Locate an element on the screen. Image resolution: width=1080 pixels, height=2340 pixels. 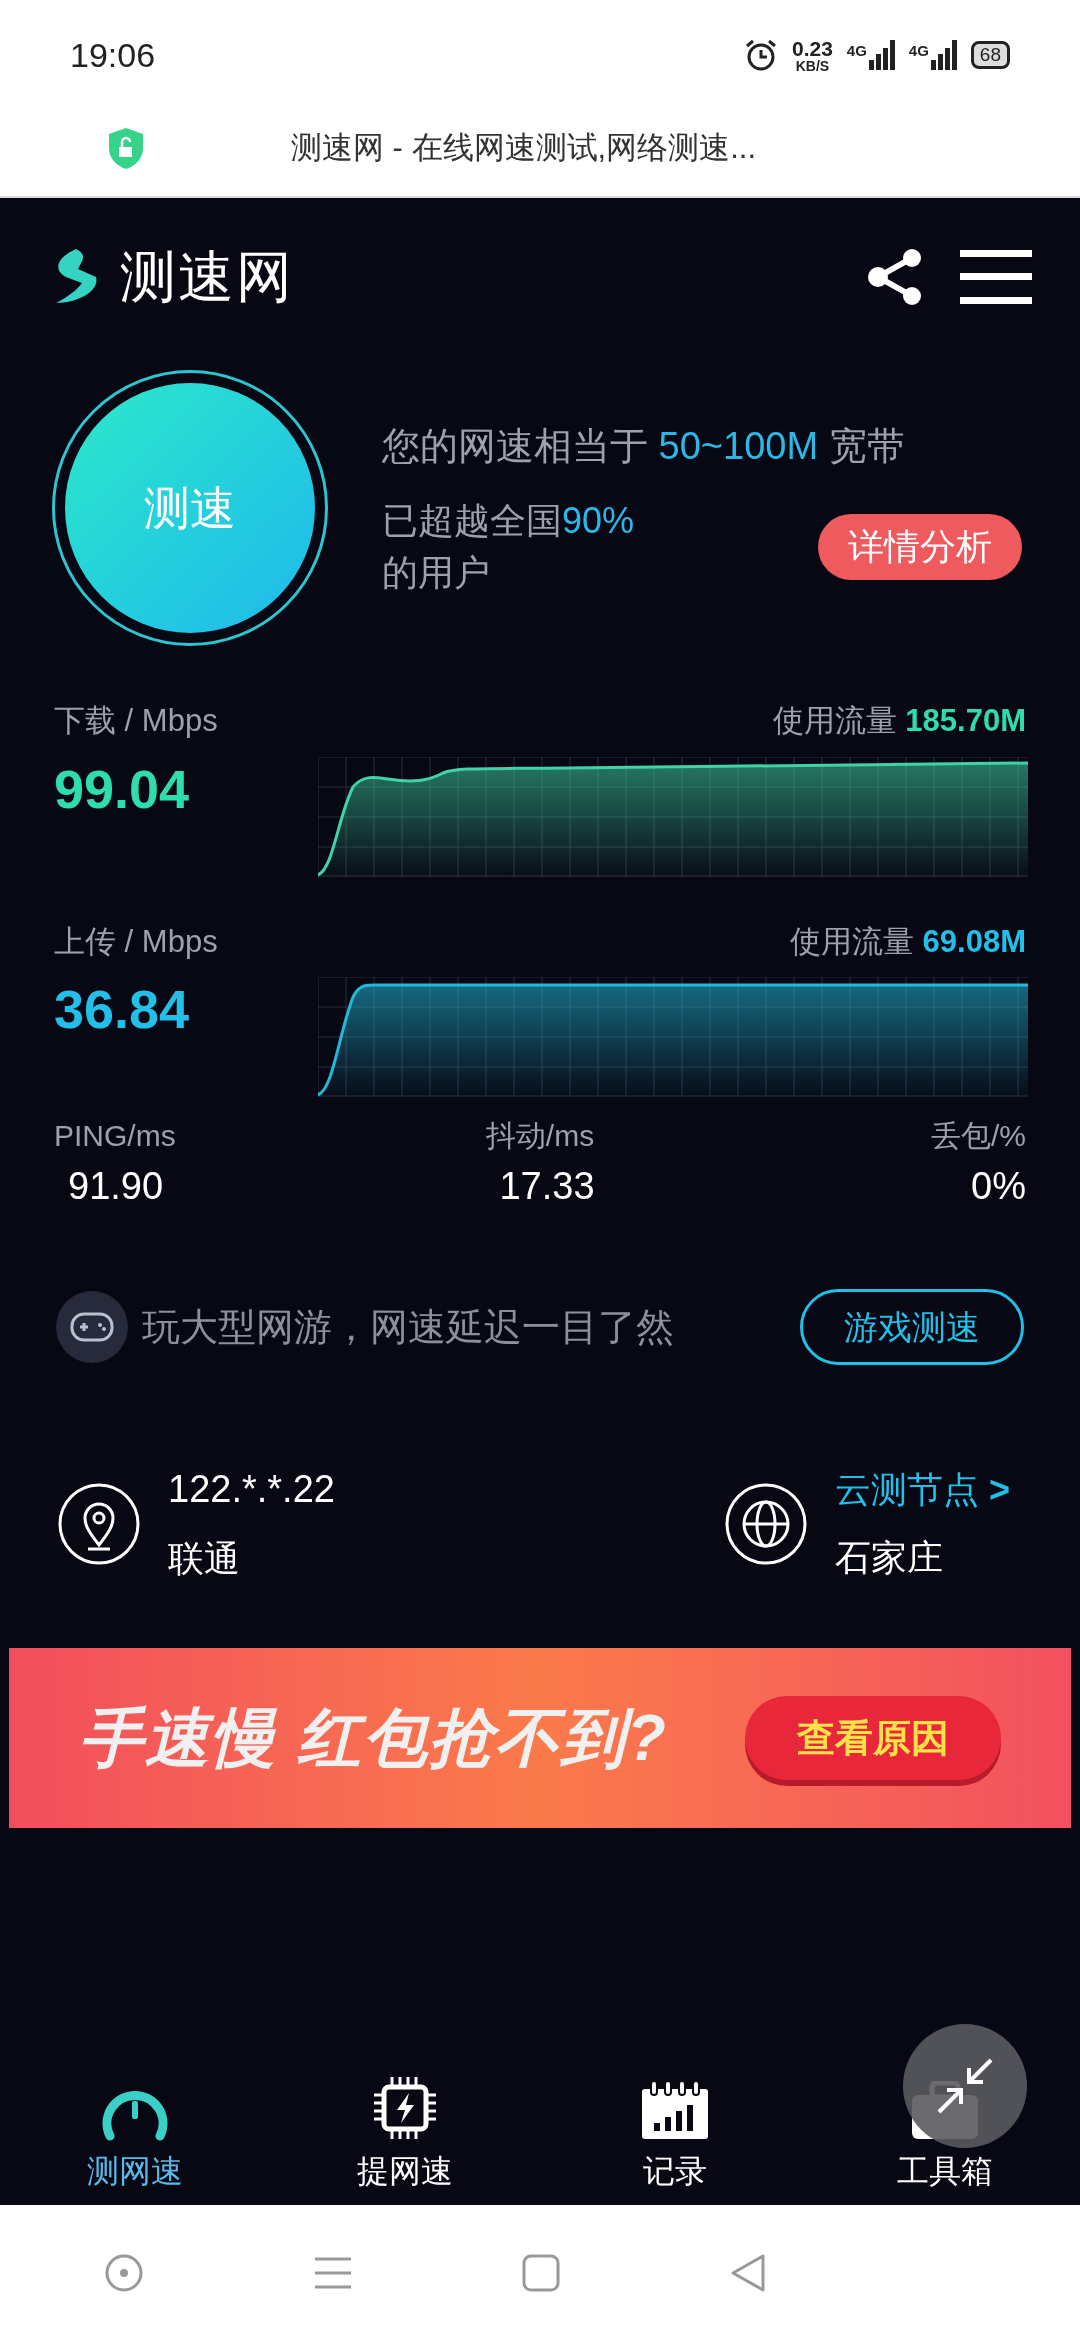
beats-users-text: 的用户 is located at coordinates (436, 572).